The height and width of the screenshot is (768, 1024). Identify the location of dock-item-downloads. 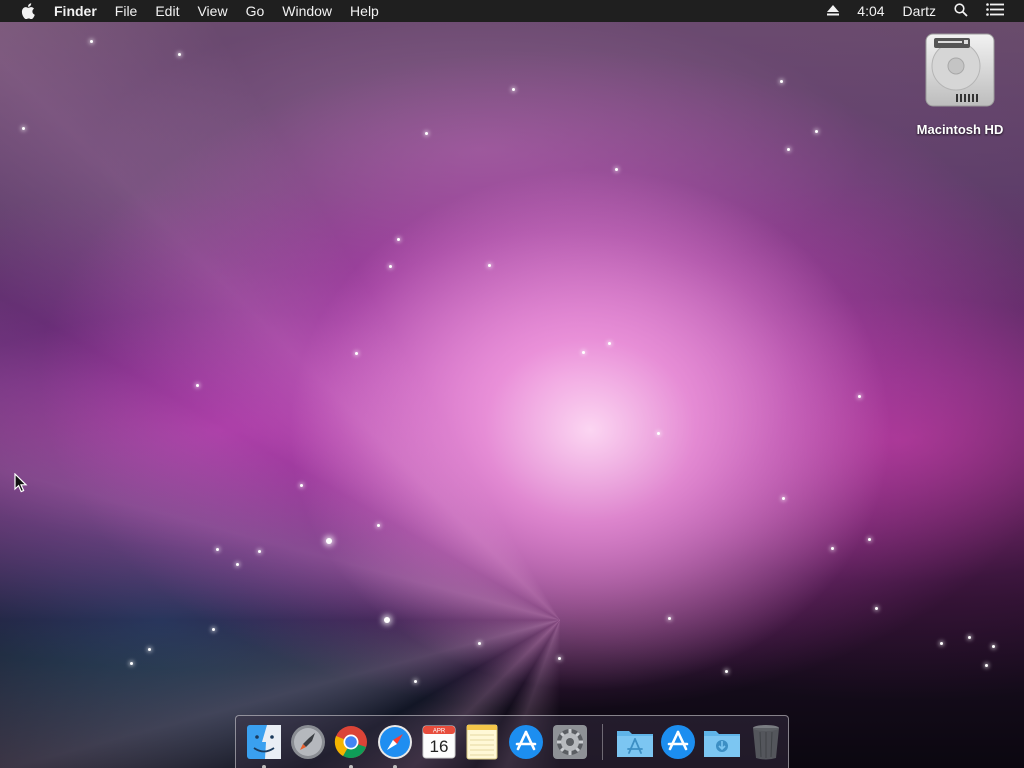
(722, 742).